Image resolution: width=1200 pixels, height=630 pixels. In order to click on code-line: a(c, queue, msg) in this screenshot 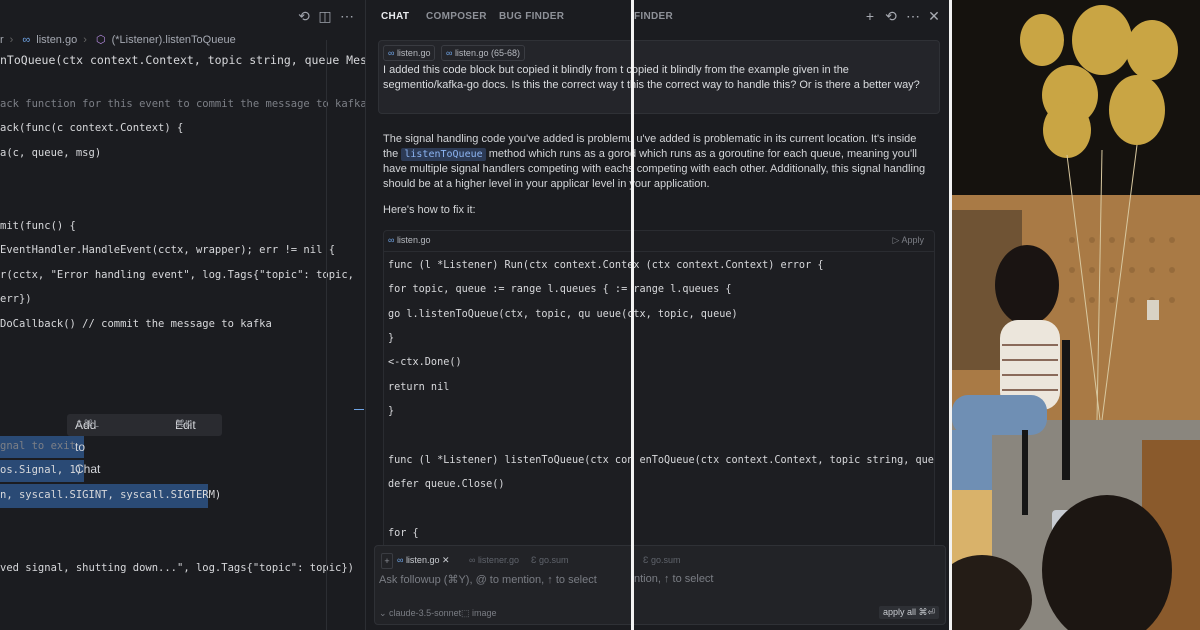, I will do `click(51, 153)`.